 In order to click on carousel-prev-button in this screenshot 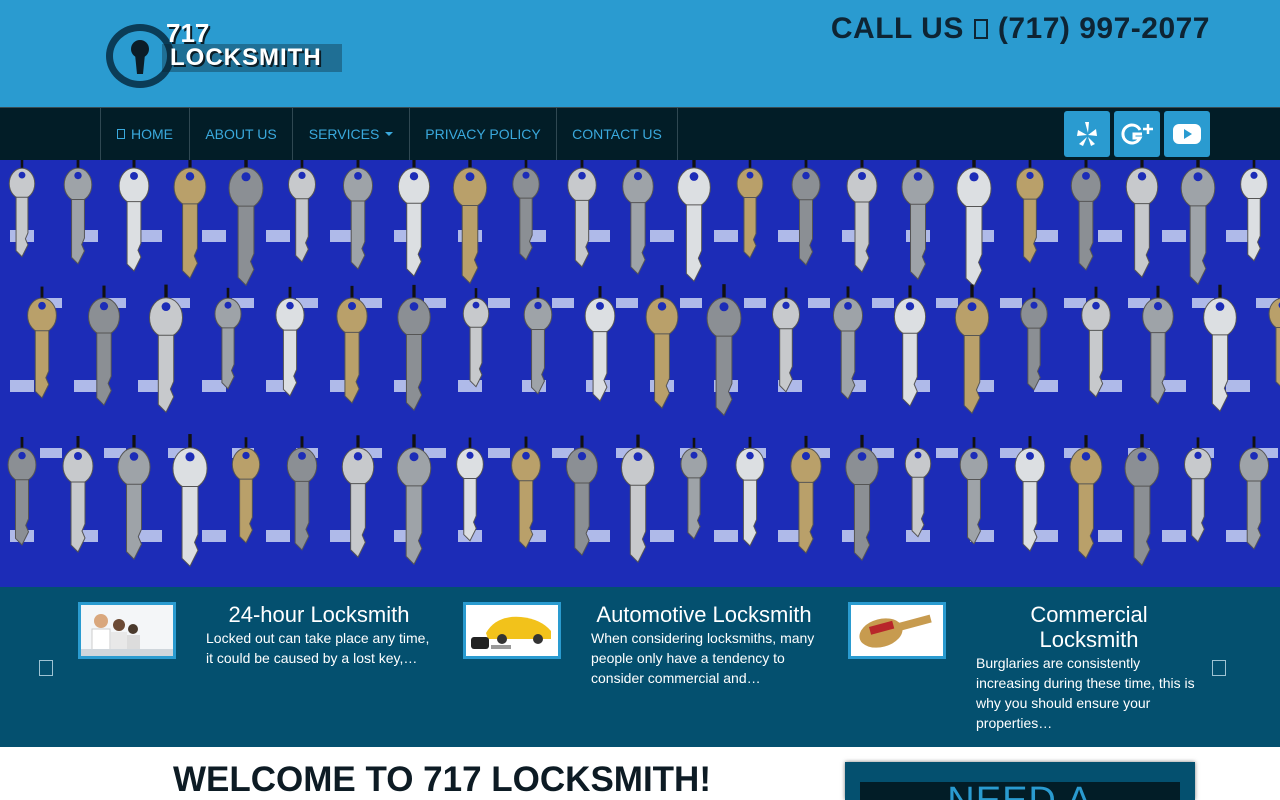, I will do `click(46, 668)`.